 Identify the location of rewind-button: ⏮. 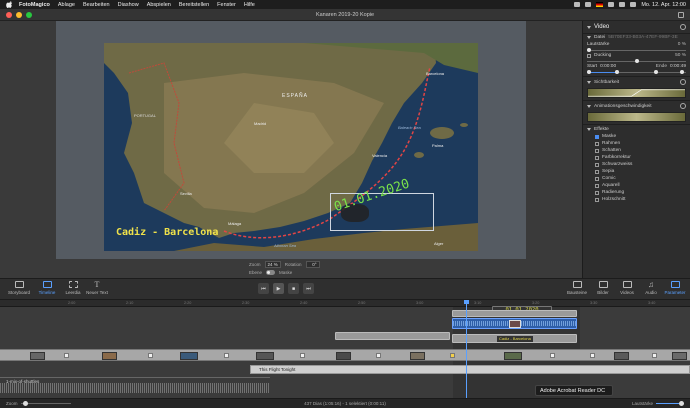
(263, 288).